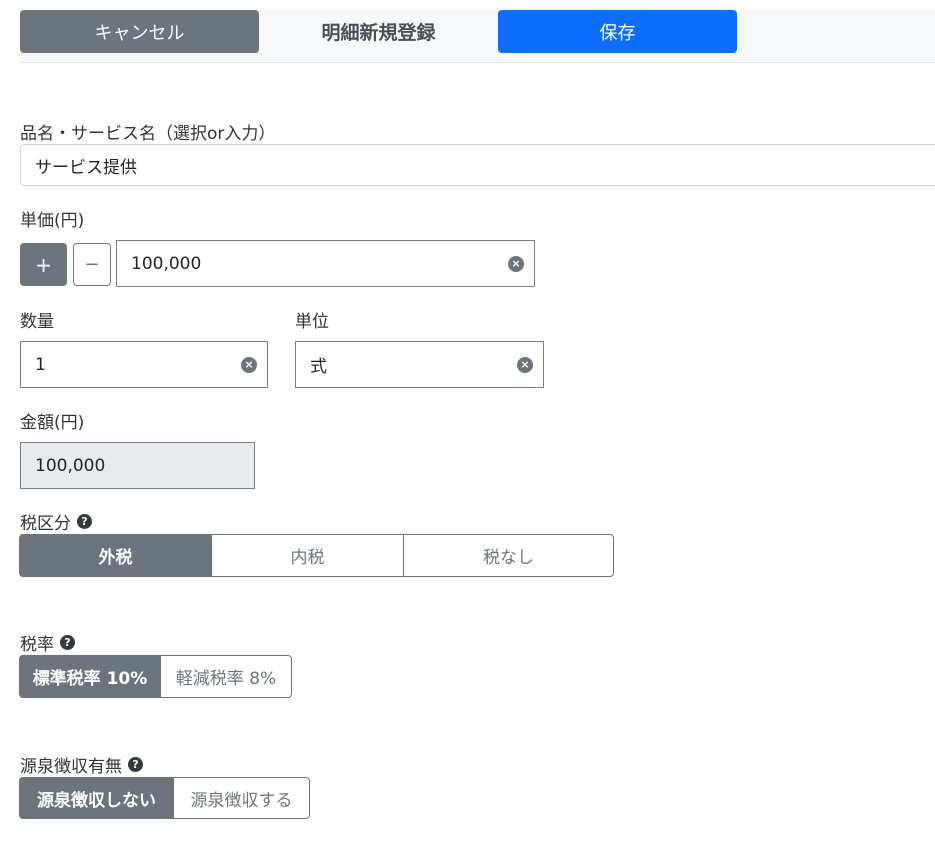  What do you see at coordinates (378, 33) in the screenshot?
I see `page-title: 明細新規登録` at bounding box center [378, 33].